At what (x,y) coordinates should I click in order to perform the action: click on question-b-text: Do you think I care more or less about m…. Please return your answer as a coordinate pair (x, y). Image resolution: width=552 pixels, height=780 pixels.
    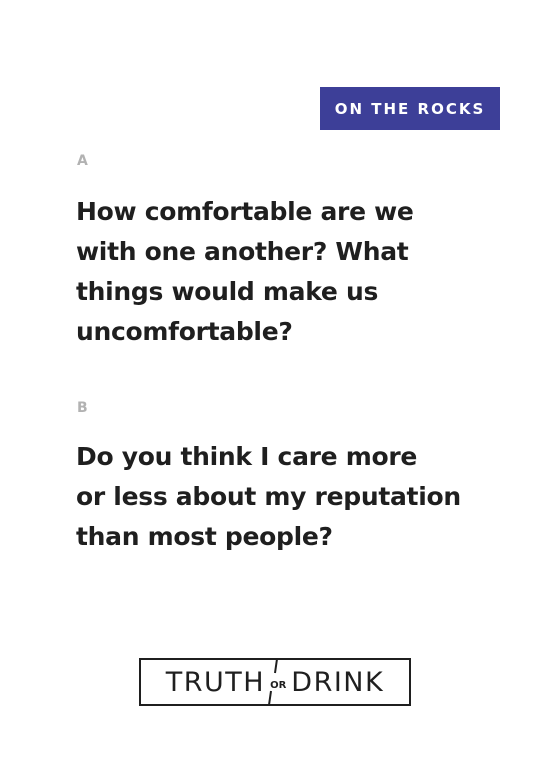
    Looking at the image, I should click on (286, 497).